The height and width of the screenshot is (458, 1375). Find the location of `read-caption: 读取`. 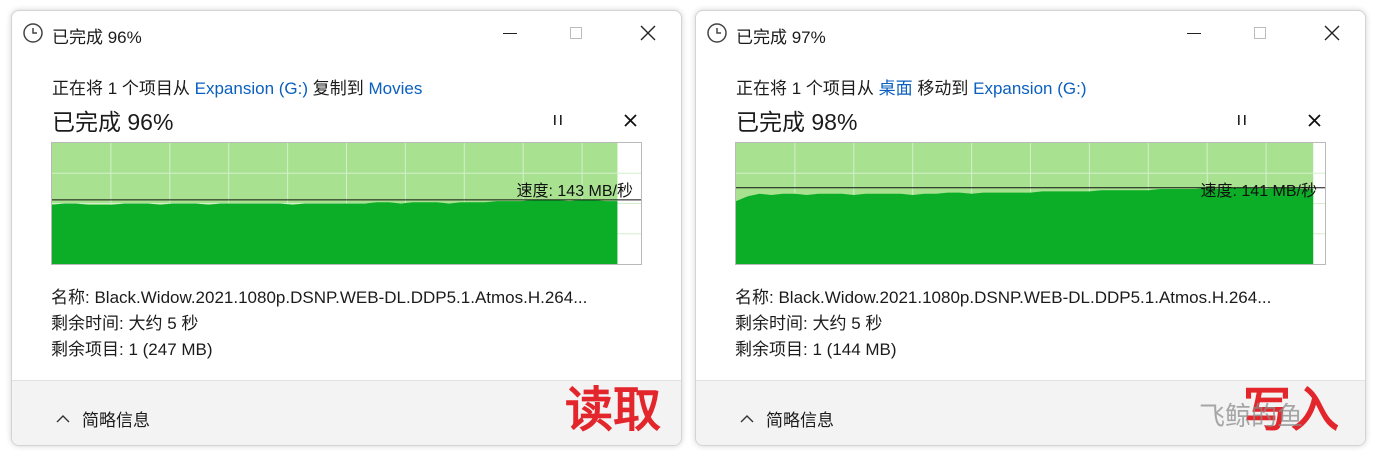

read-caption: 读取 is located at coordinates (613, 410).